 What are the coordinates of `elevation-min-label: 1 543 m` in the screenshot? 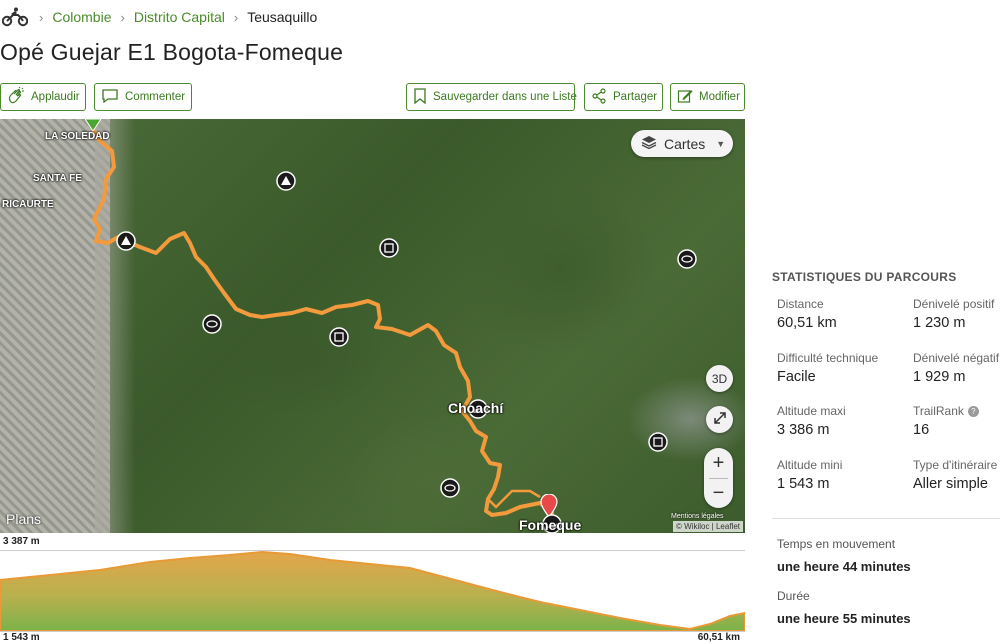 It's located at (21, 637).